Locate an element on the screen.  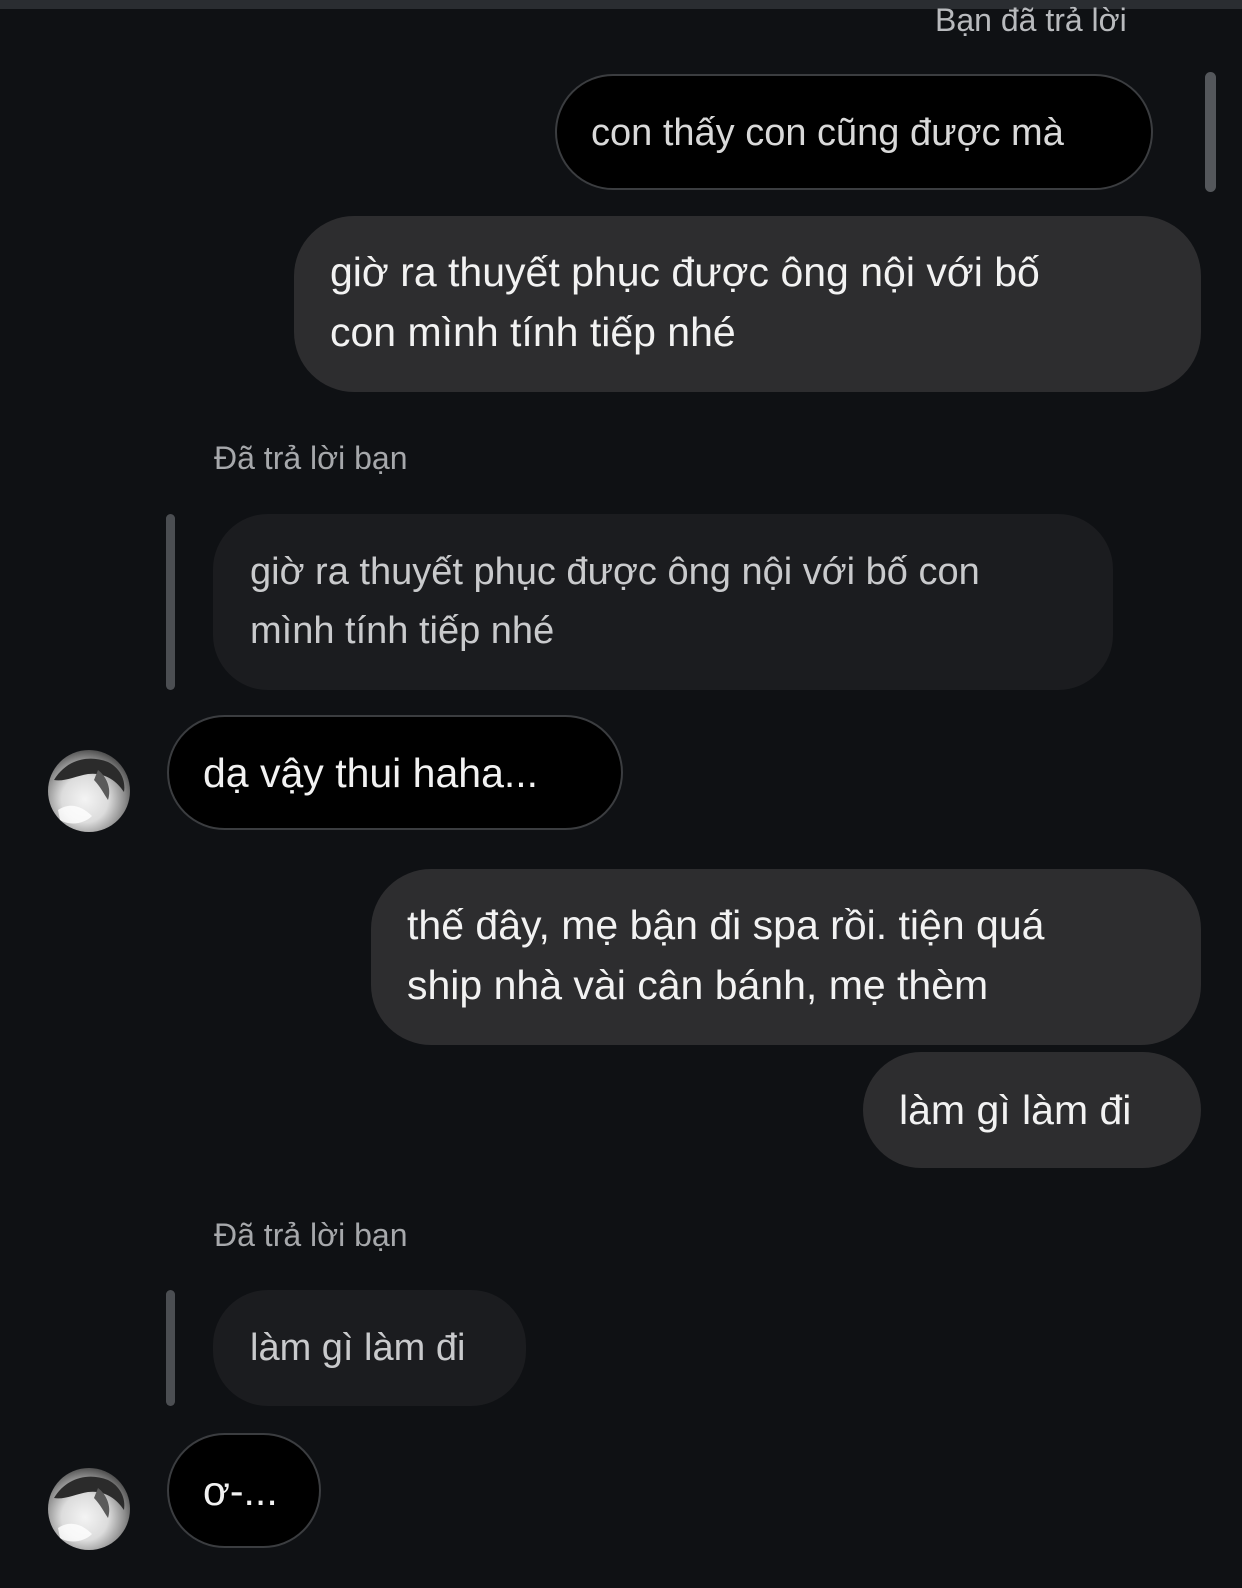
scrollbar is located at coordinates (1210, 132).